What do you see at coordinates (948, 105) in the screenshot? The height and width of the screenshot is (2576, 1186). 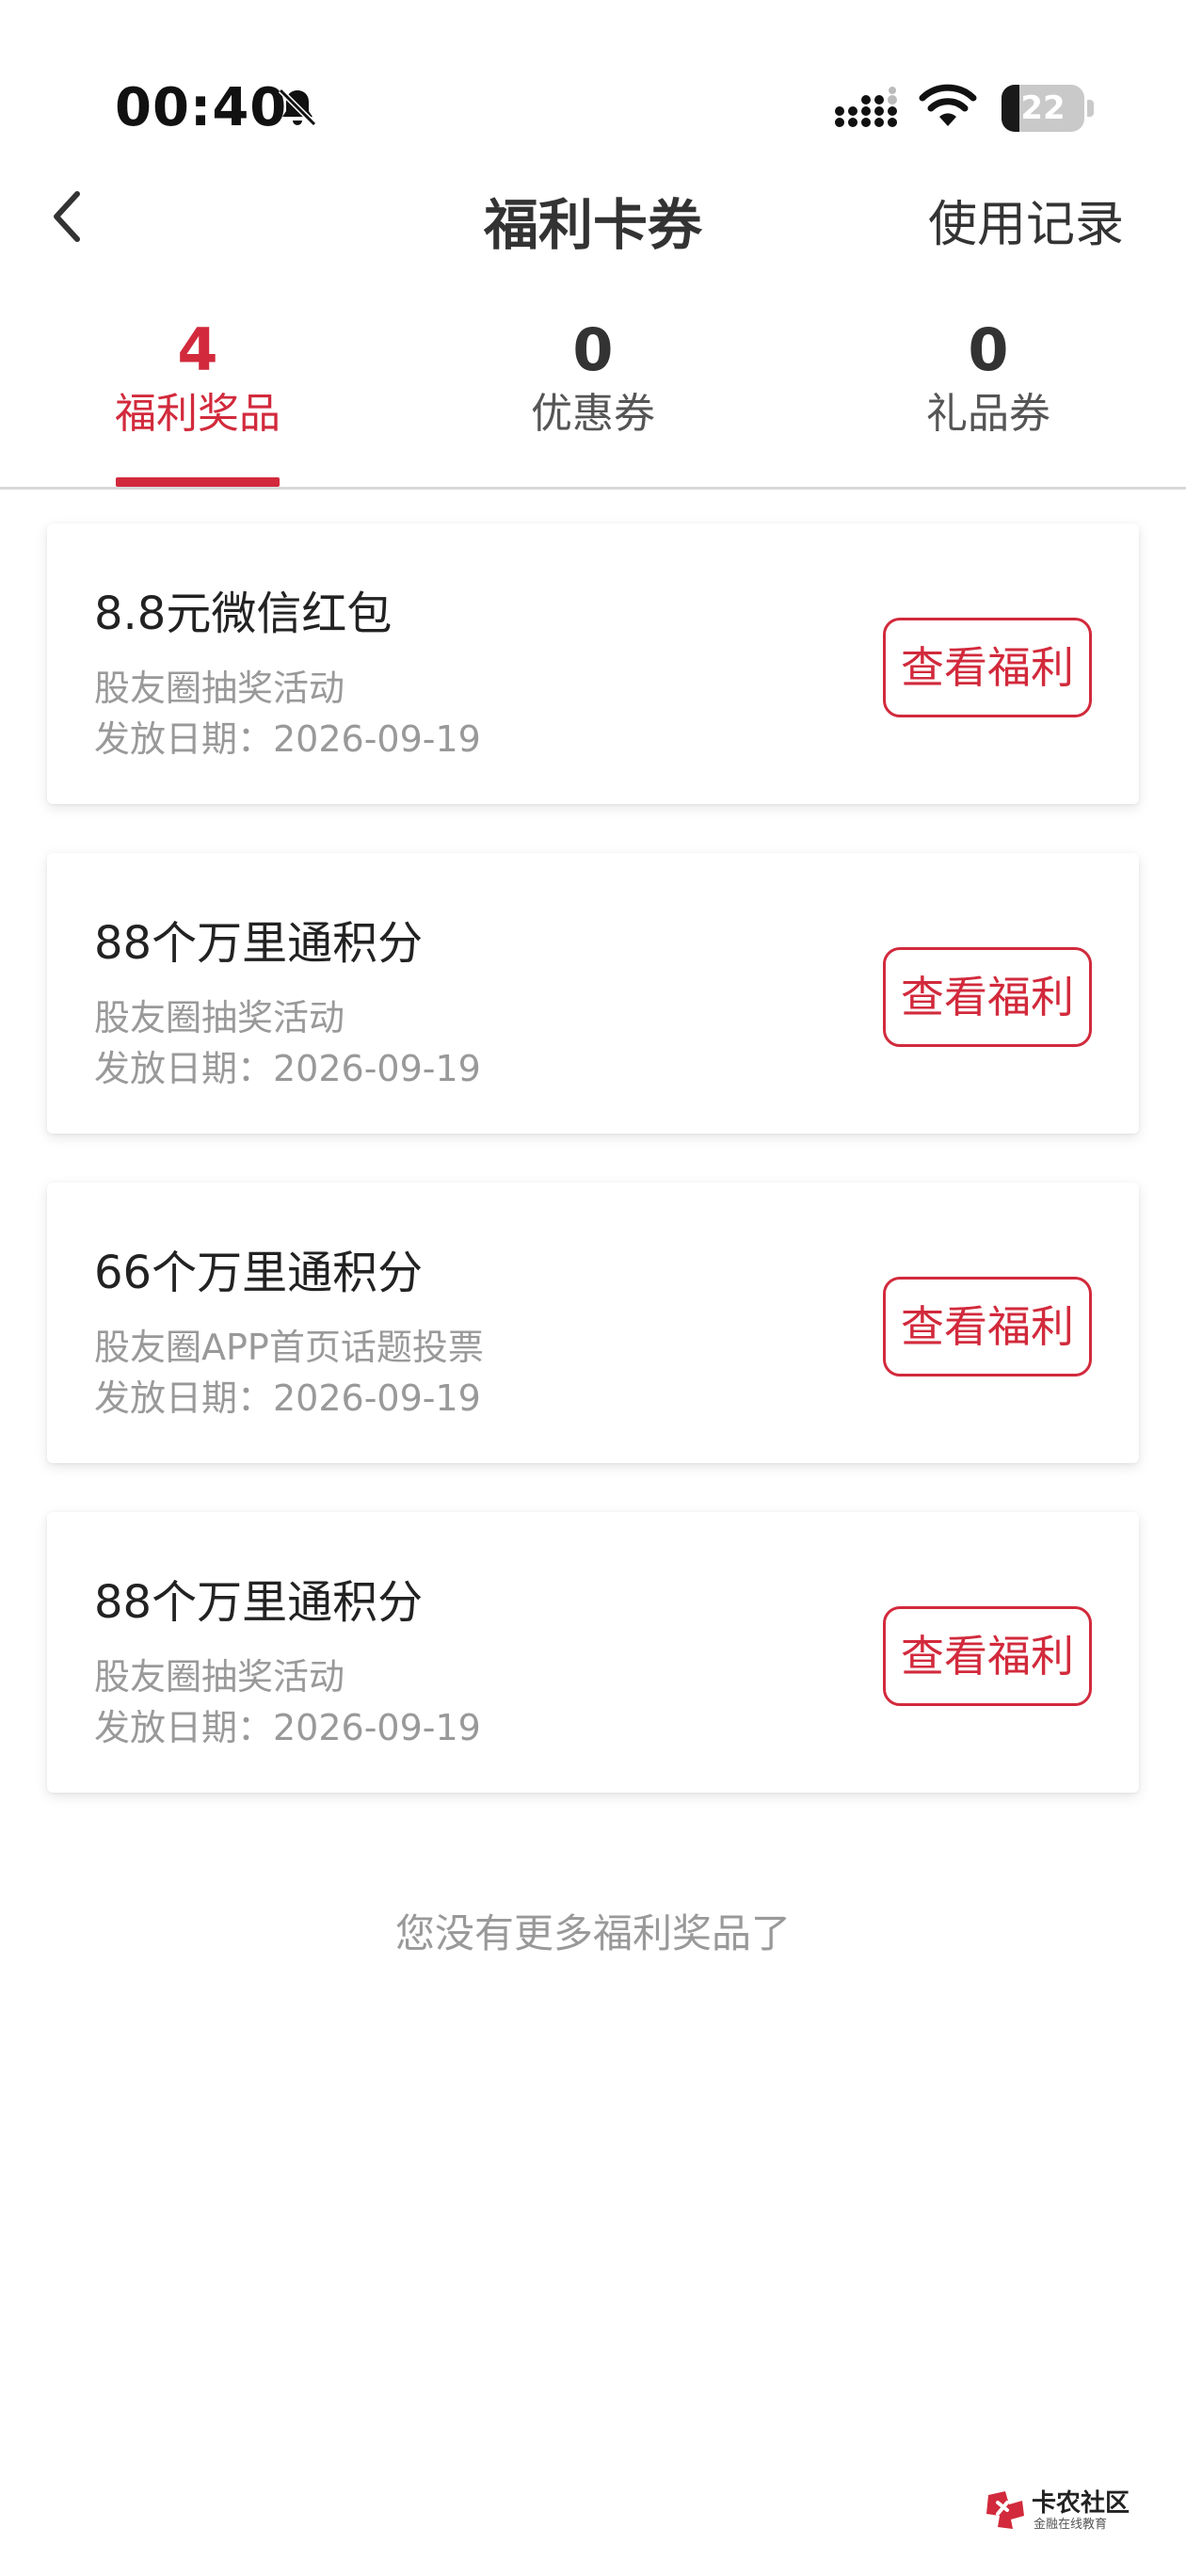 I see `wifi-icon` at bounding box center [948, 105].